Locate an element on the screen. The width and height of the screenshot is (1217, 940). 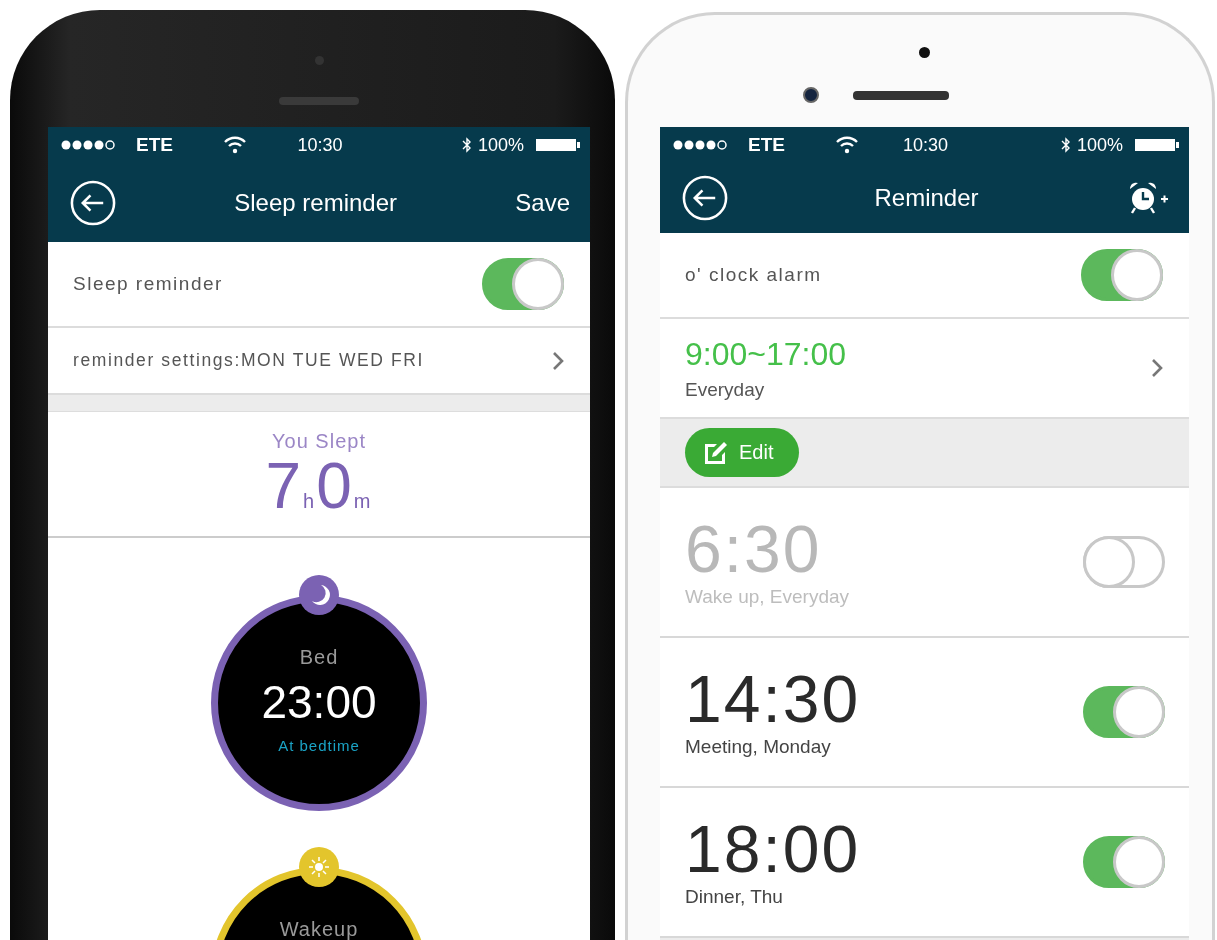
alarm-label: Wake up, Everyday is located at coordinates (767, 597).